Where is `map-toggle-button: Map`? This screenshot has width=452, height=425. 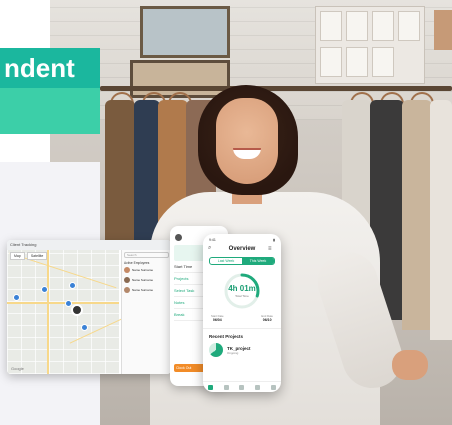 map-toggle-button: Map is located at coordinates (17, 256).